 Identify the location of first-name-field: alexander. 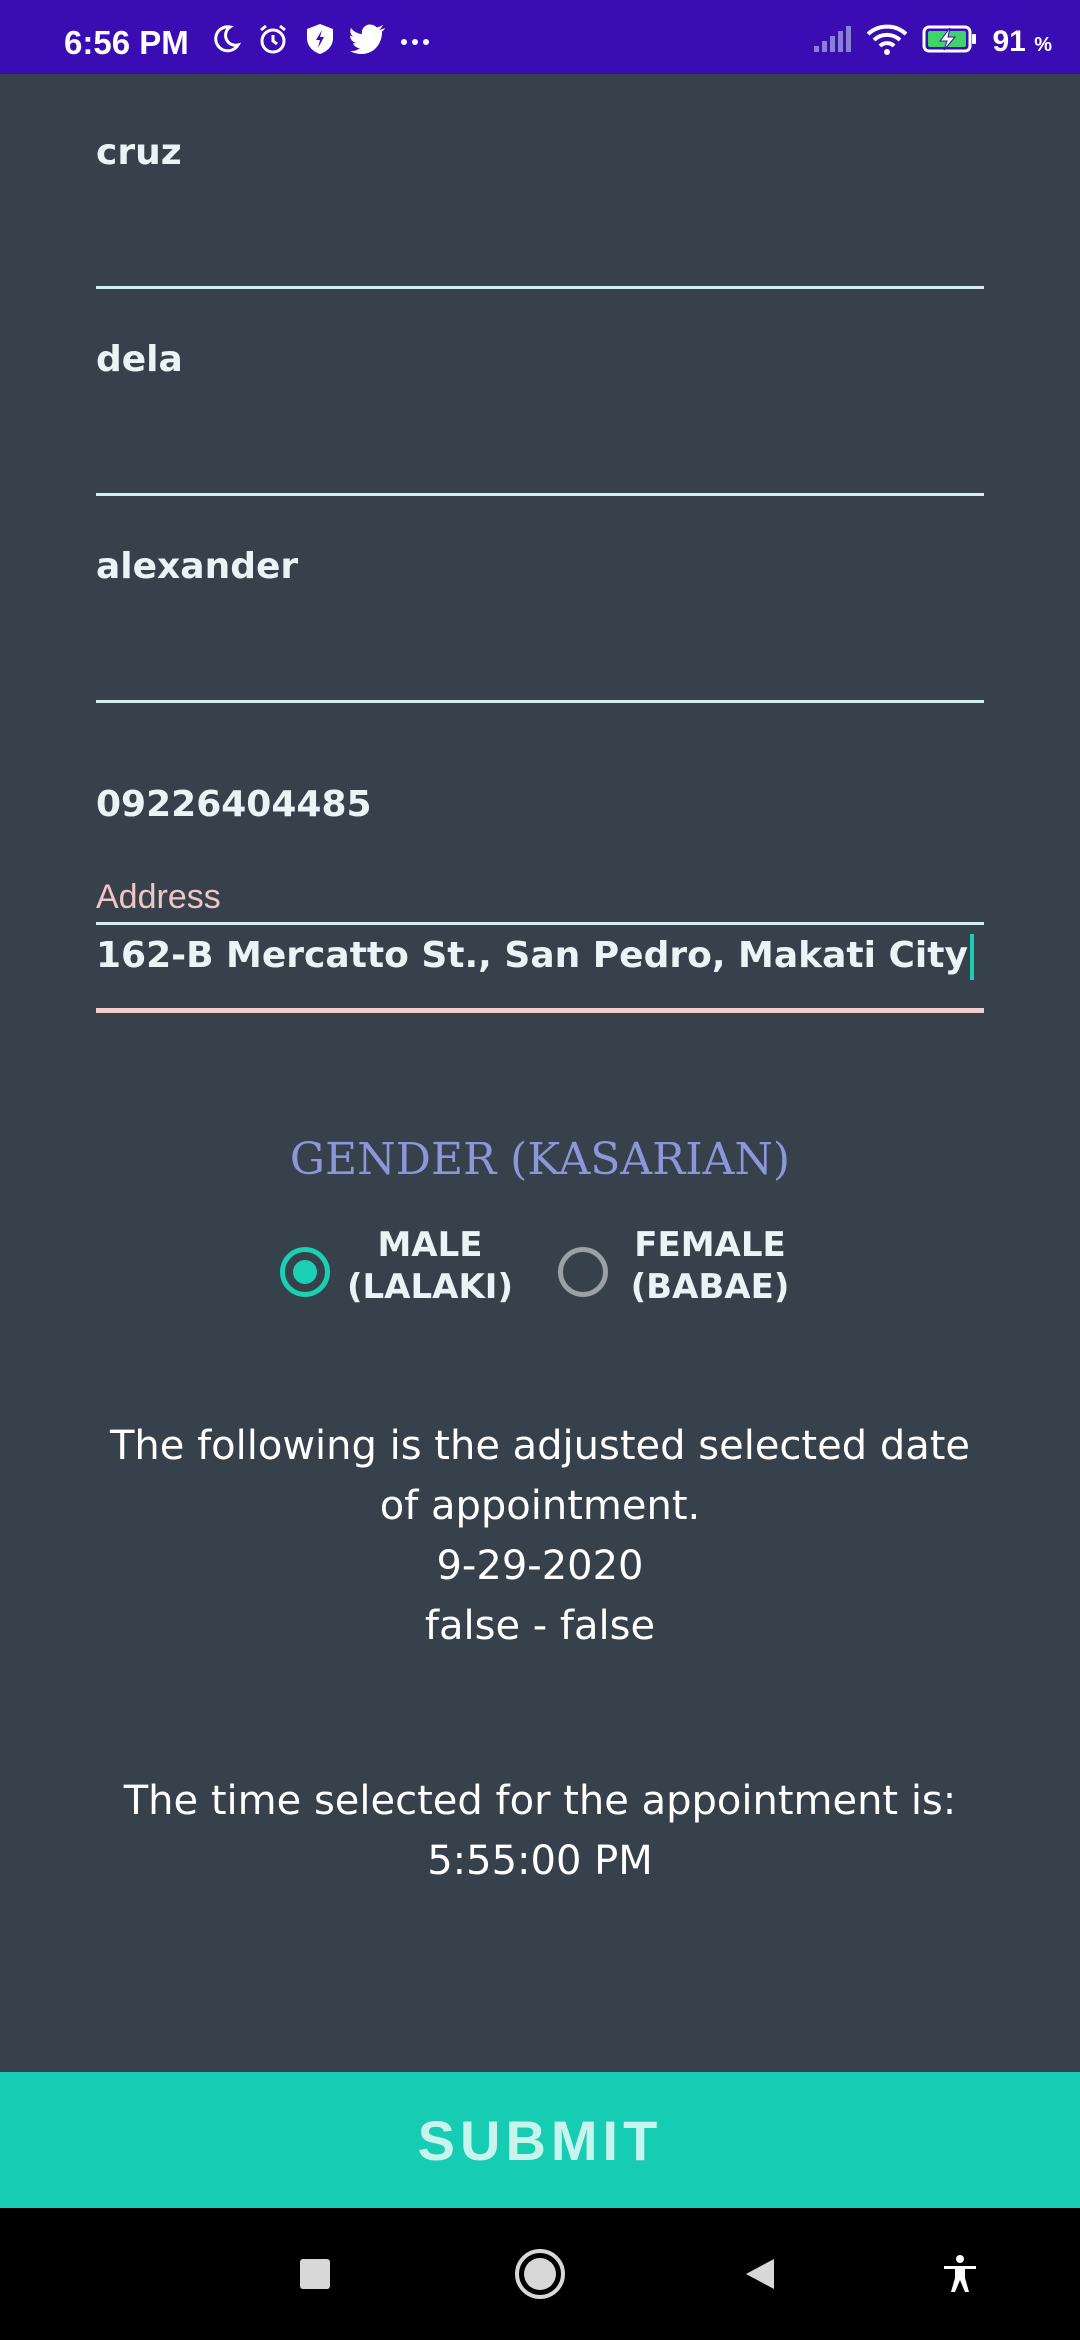
(540, 624).